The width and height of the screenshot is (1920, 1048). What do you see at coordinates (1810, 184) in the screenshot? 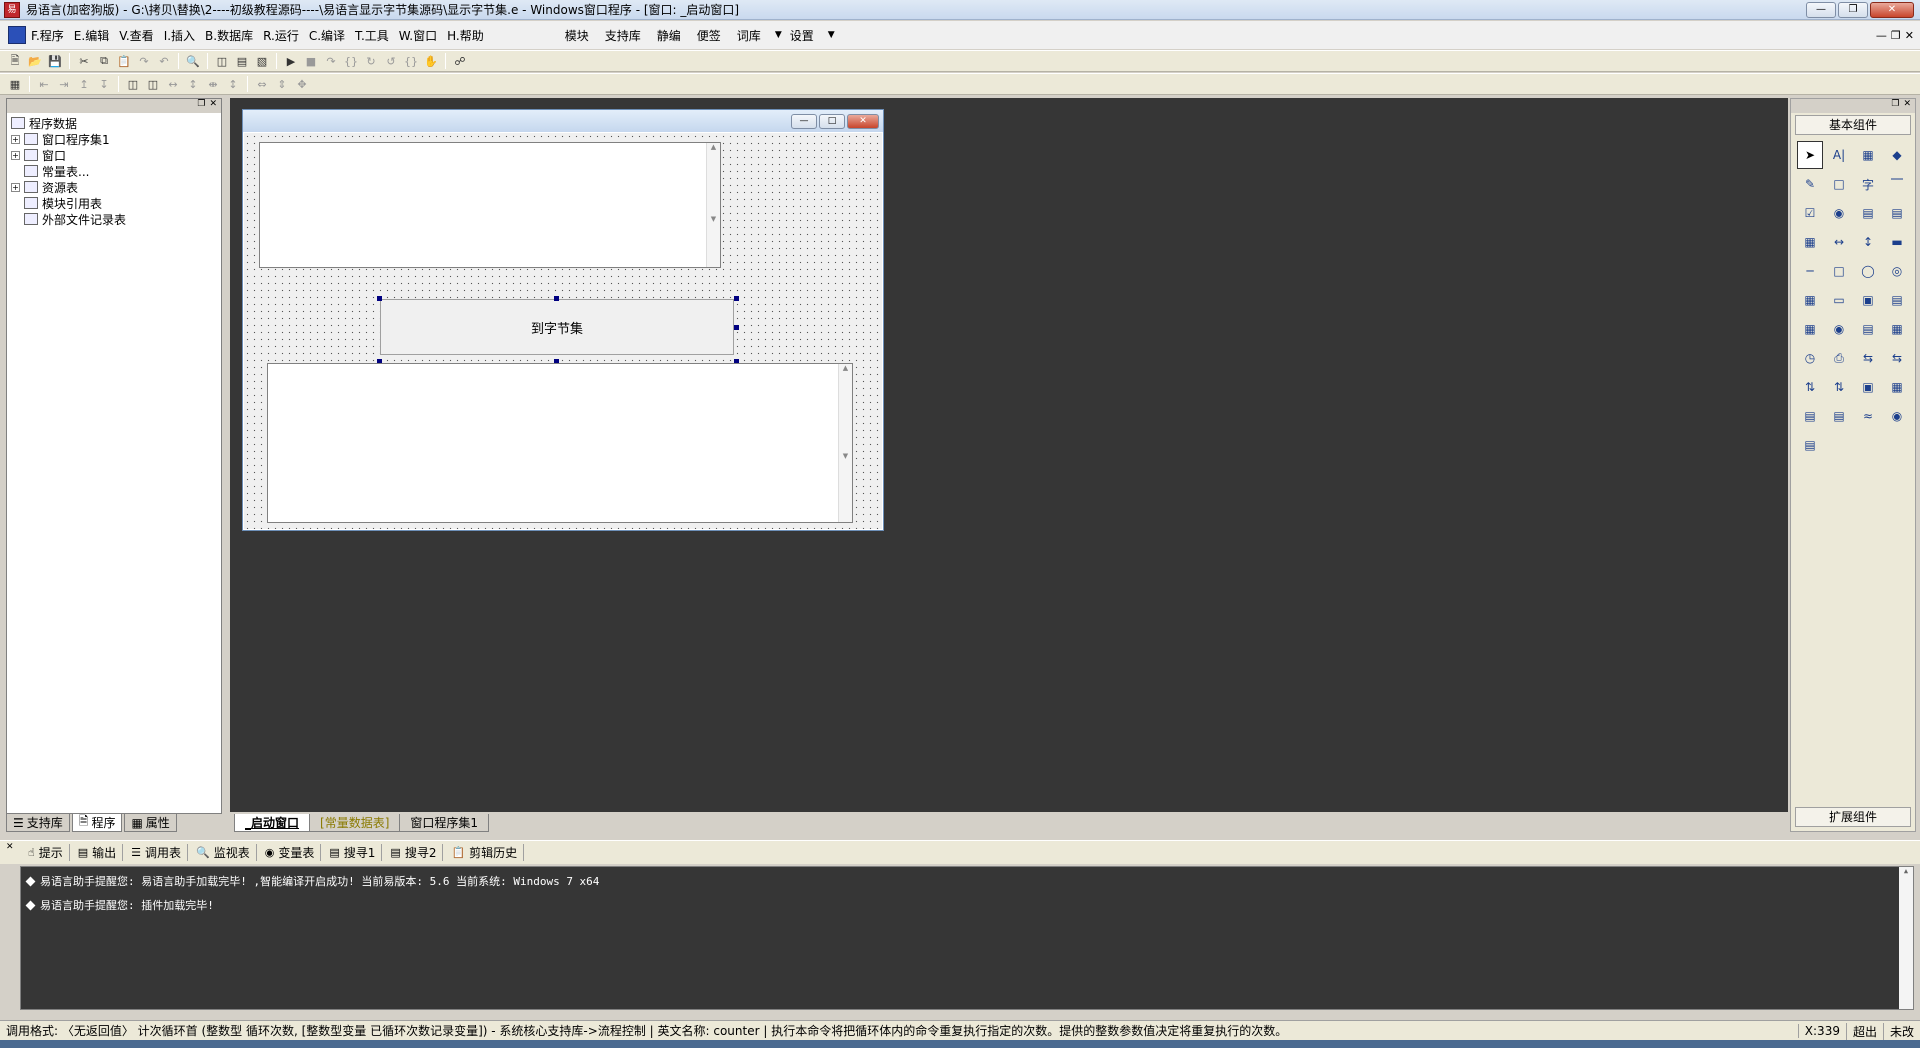
I see `edit-icon: ✎` at bounding box center [1810, 184].